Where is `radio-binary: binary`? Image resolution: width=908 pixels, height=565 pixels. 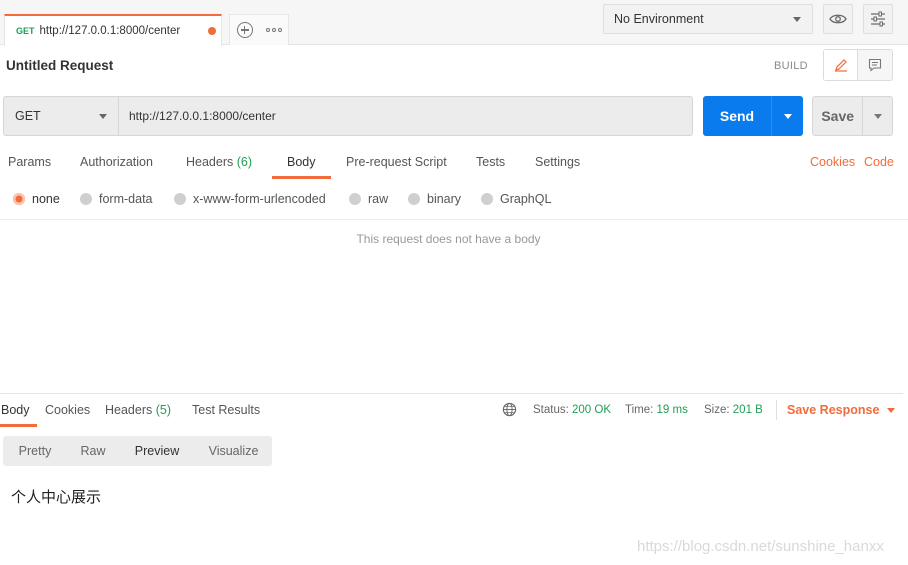
radio-binary: binary is located at coordinates (434, 199).